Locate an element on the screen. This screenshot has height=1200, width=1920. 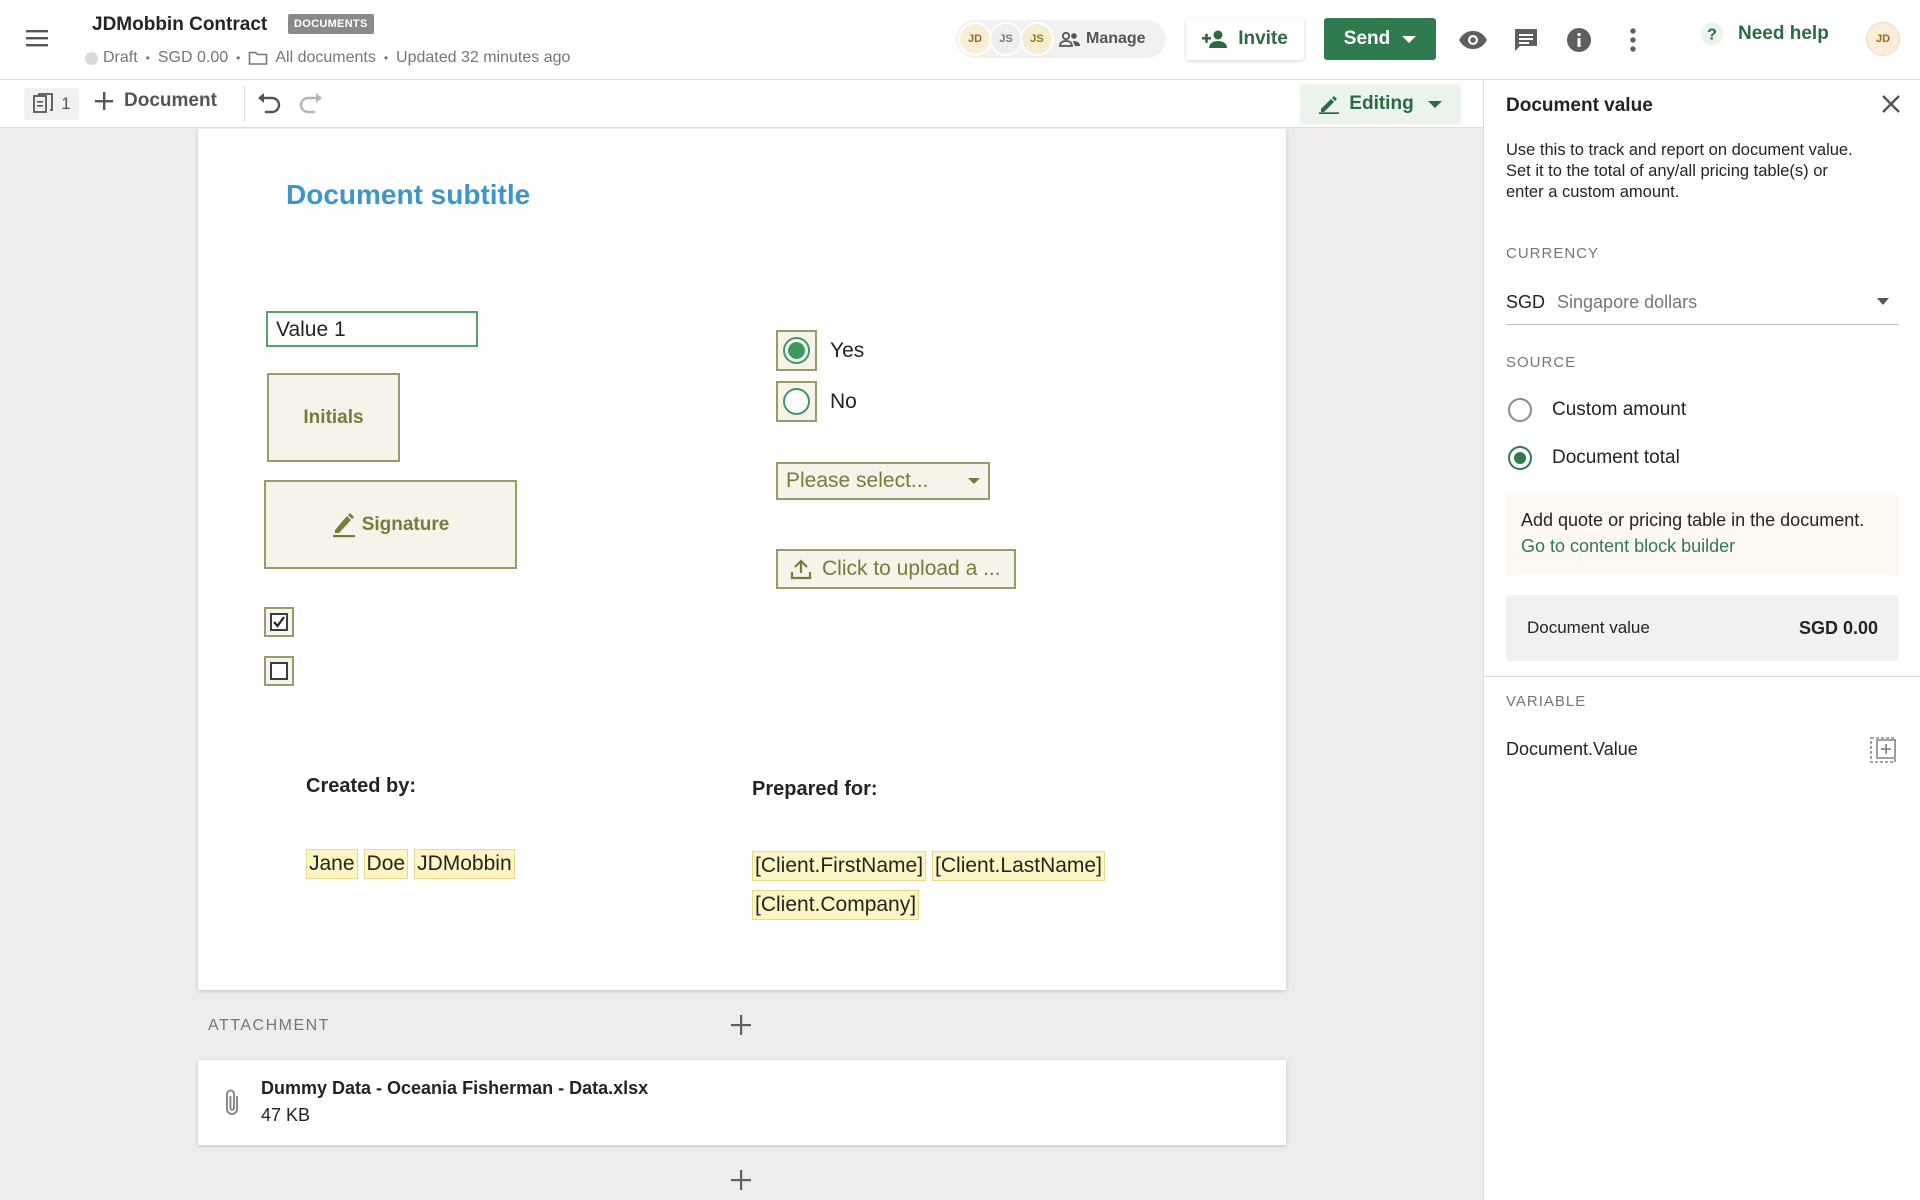
more-options-icon is located at coordinates (1633, 40).